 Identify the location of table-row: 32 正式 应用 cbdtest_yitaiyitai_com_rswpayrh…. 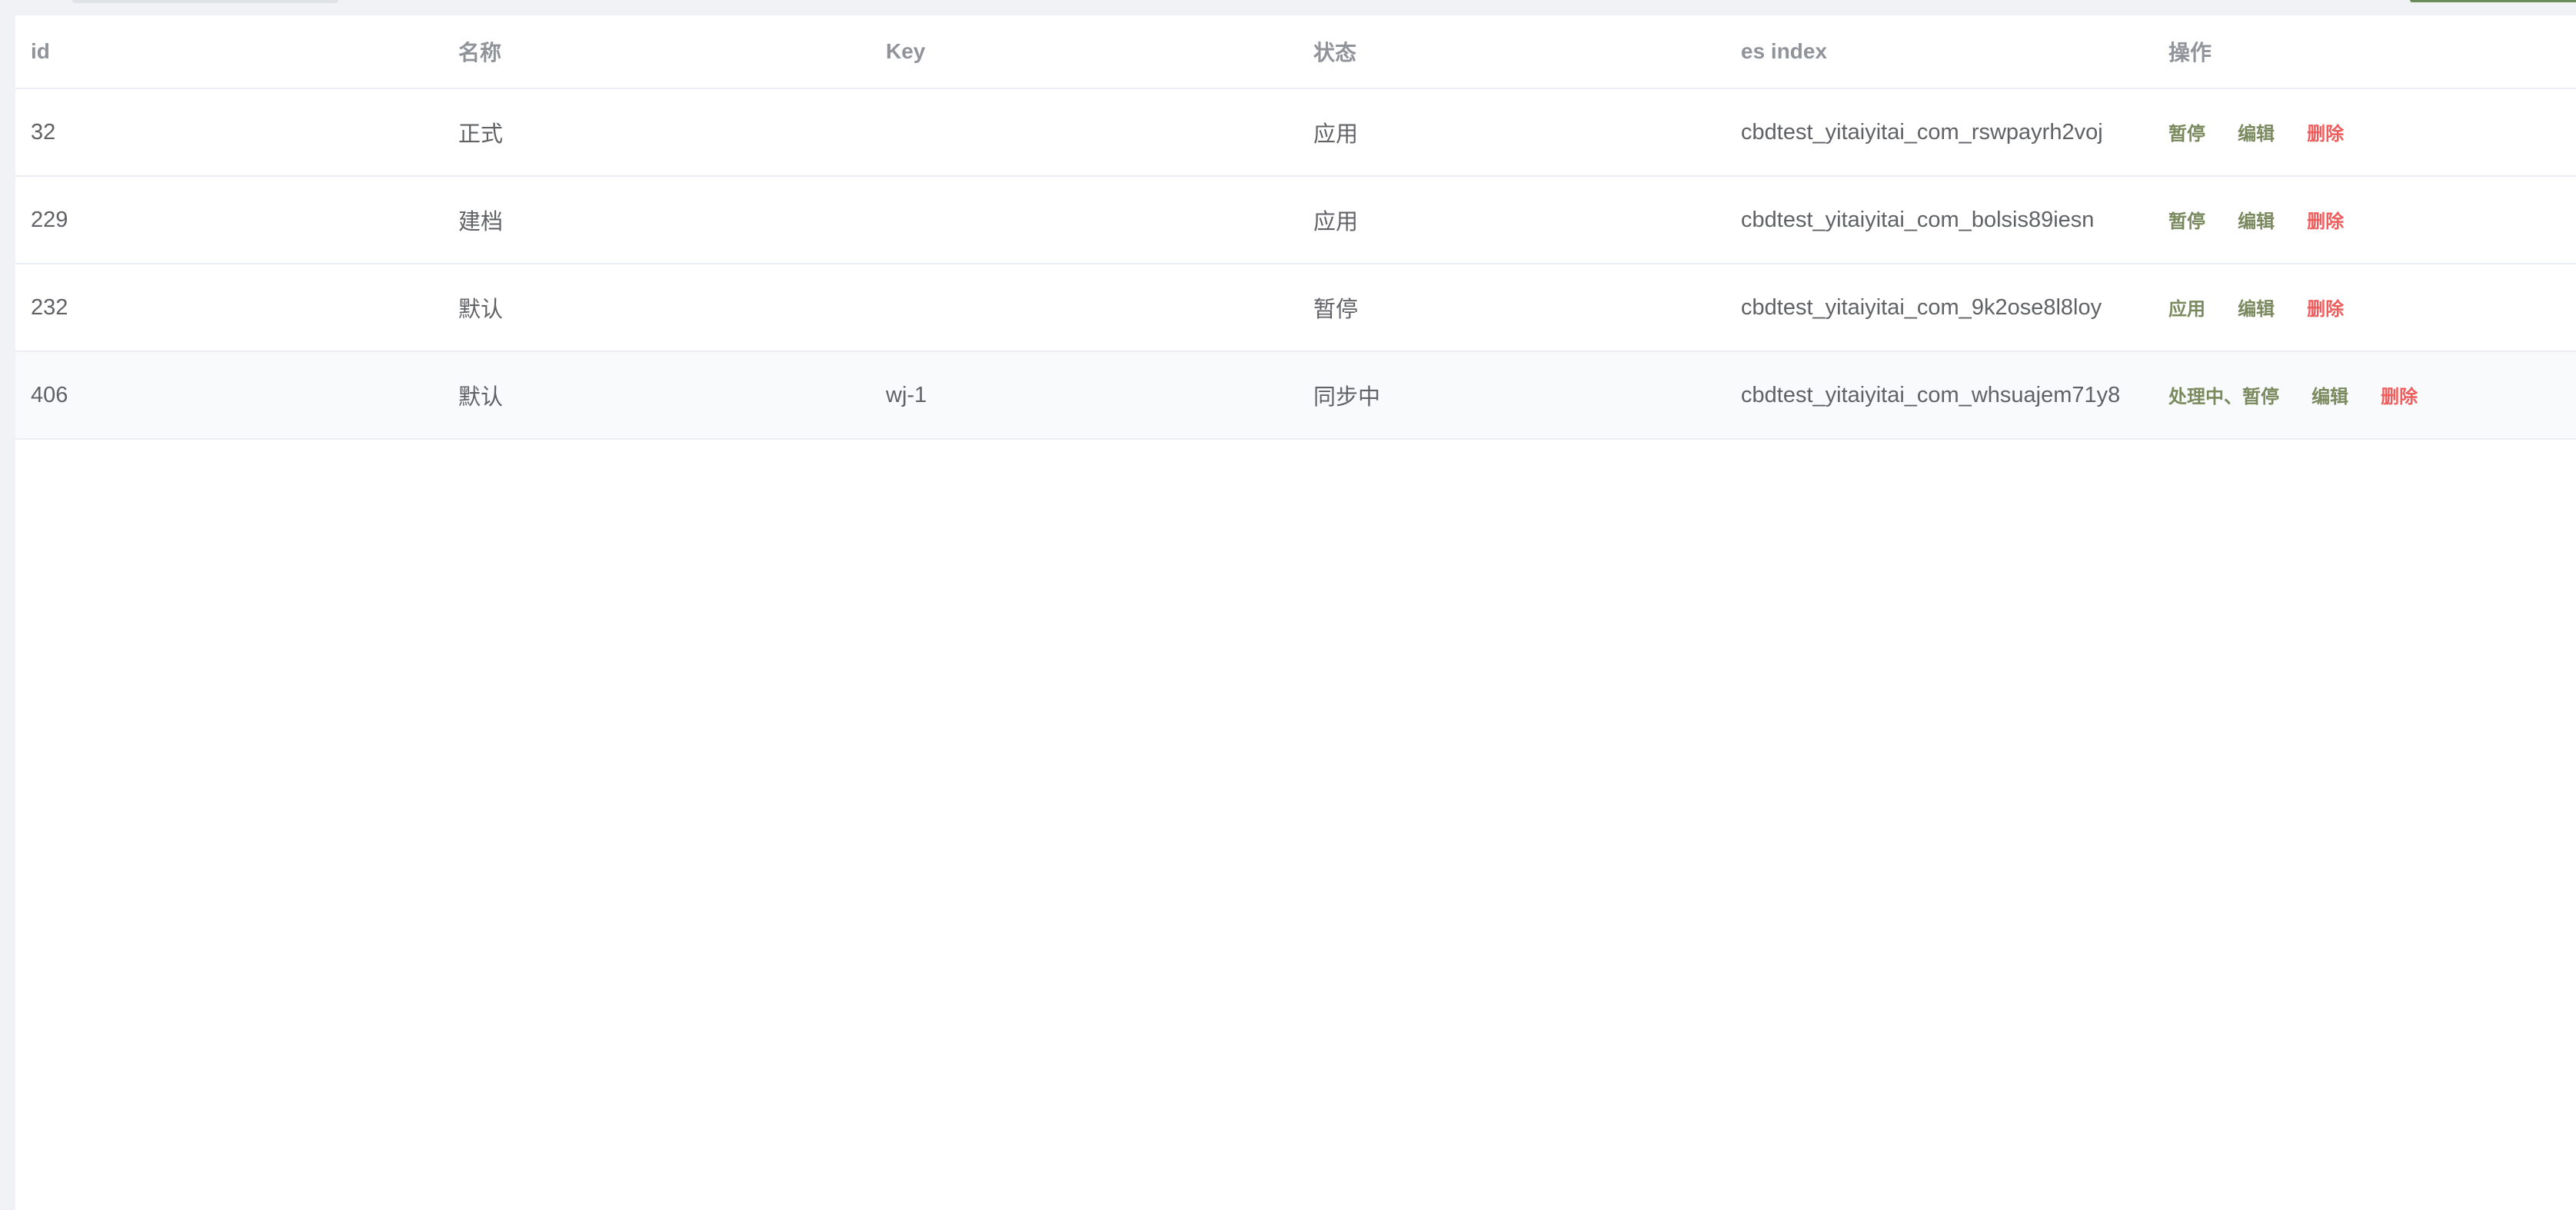
(1295, 132).